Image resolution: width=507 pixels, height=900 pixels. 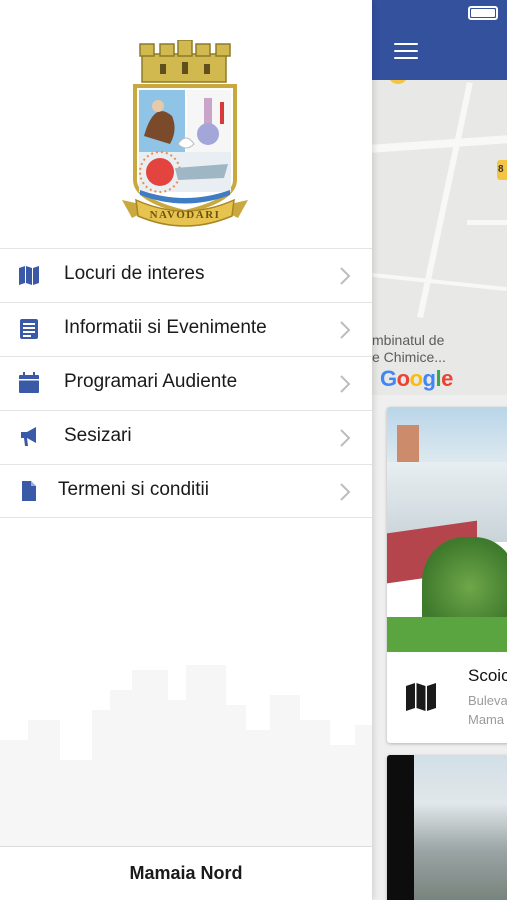 I want to click on drawer-footer: Mamaia Nord, so click(x=186, y=873).